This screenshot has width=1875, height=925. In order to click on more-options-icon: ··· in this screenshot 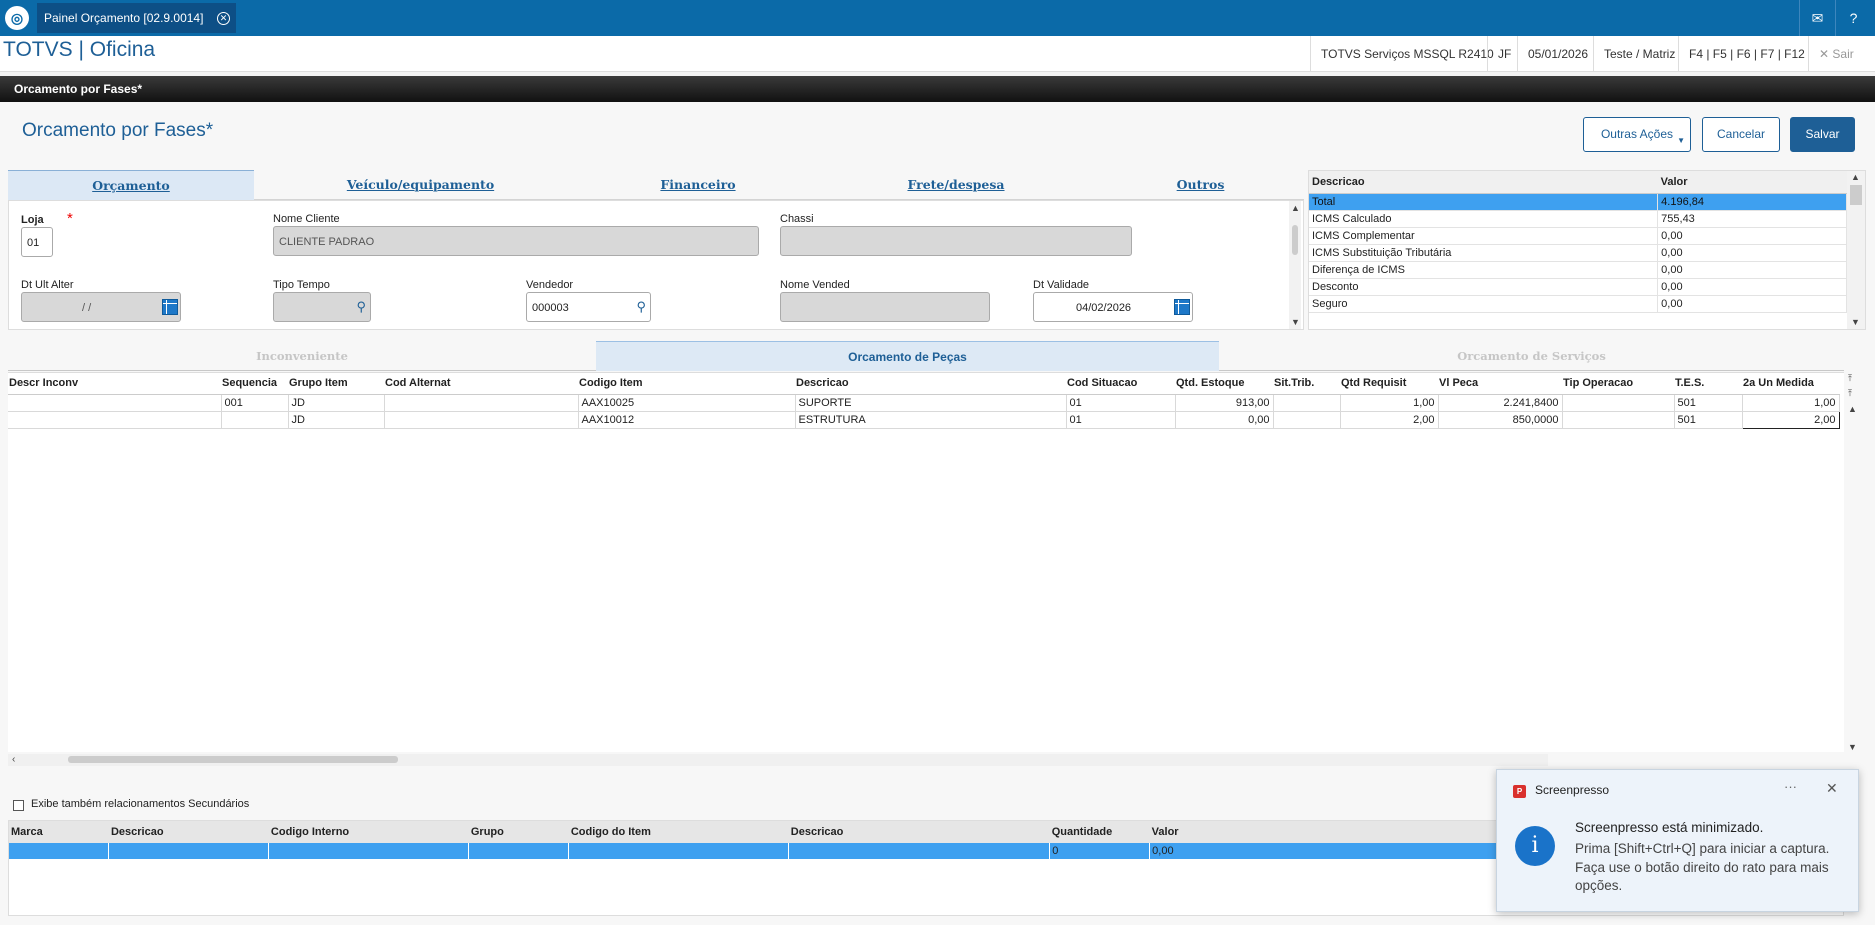, I will do `click(1790, 786)`.